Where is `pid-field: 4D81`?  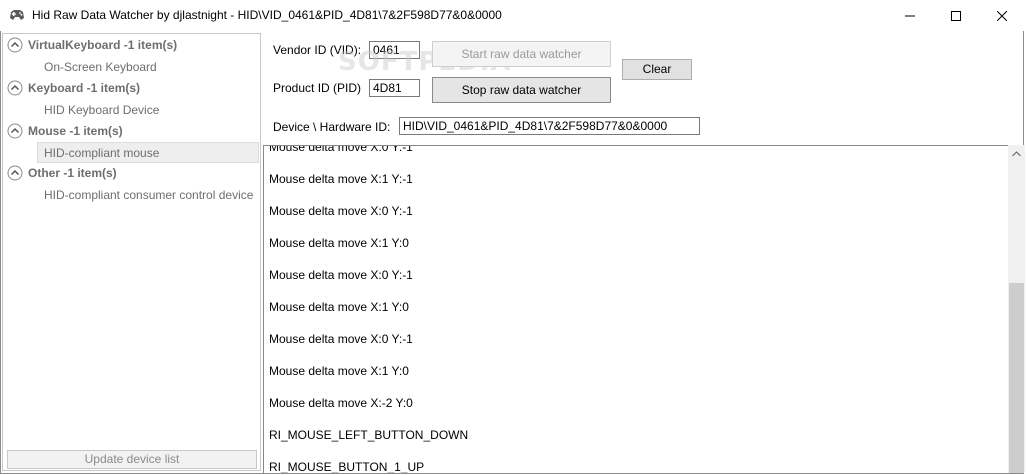 pid-field: 4D81 is located at coordinates (394, 88).